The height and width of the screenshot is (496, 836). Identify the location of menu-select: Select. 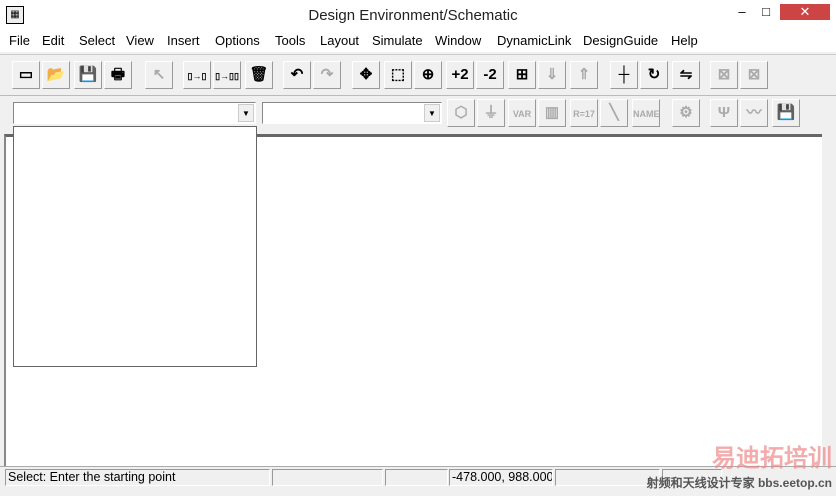
(97, 40).